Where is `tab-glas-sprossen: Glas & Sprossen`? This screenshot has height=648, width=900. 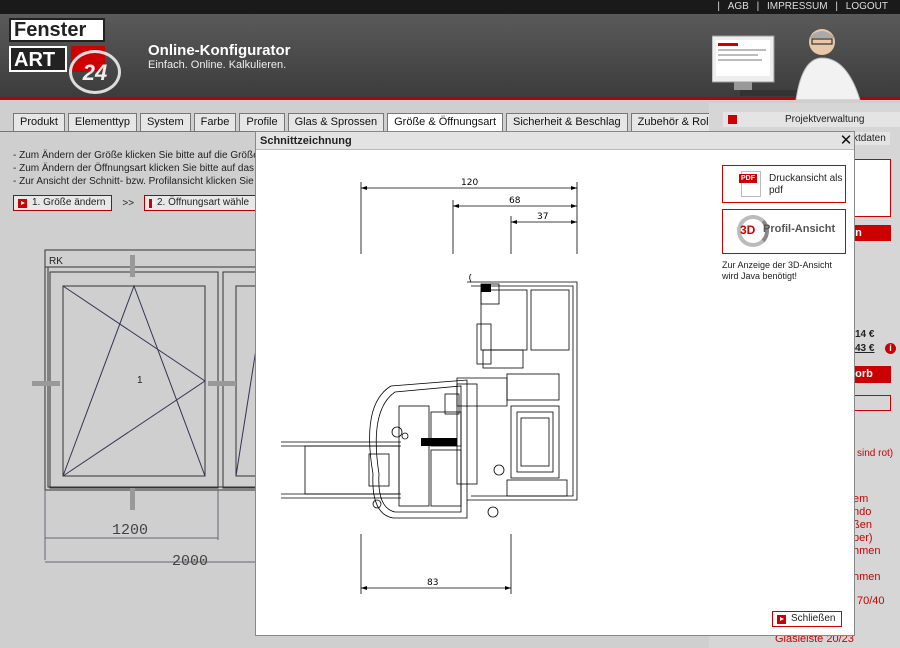
tab-glas-sprossen: Glas & Sprossen is located at coordinates (336, 122).